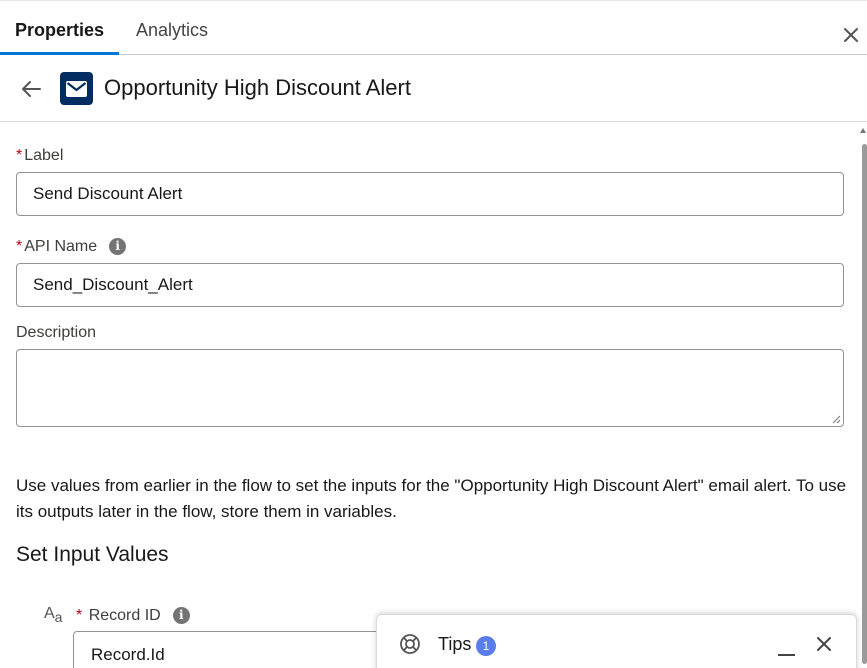 The width and height of the screenshot is (867, 668). What do you see at coordinates (58, 617) in the screenshot?
I see `text-type-icon-sub: a` at bounding box center [58, 617].